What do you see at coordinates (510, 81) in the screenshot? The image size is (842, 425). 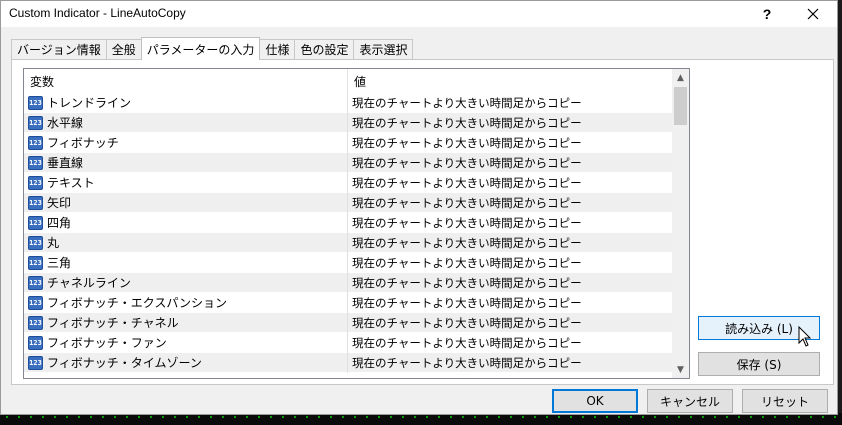 I see `column-header-value: 値` at bounding box center [510, 81].